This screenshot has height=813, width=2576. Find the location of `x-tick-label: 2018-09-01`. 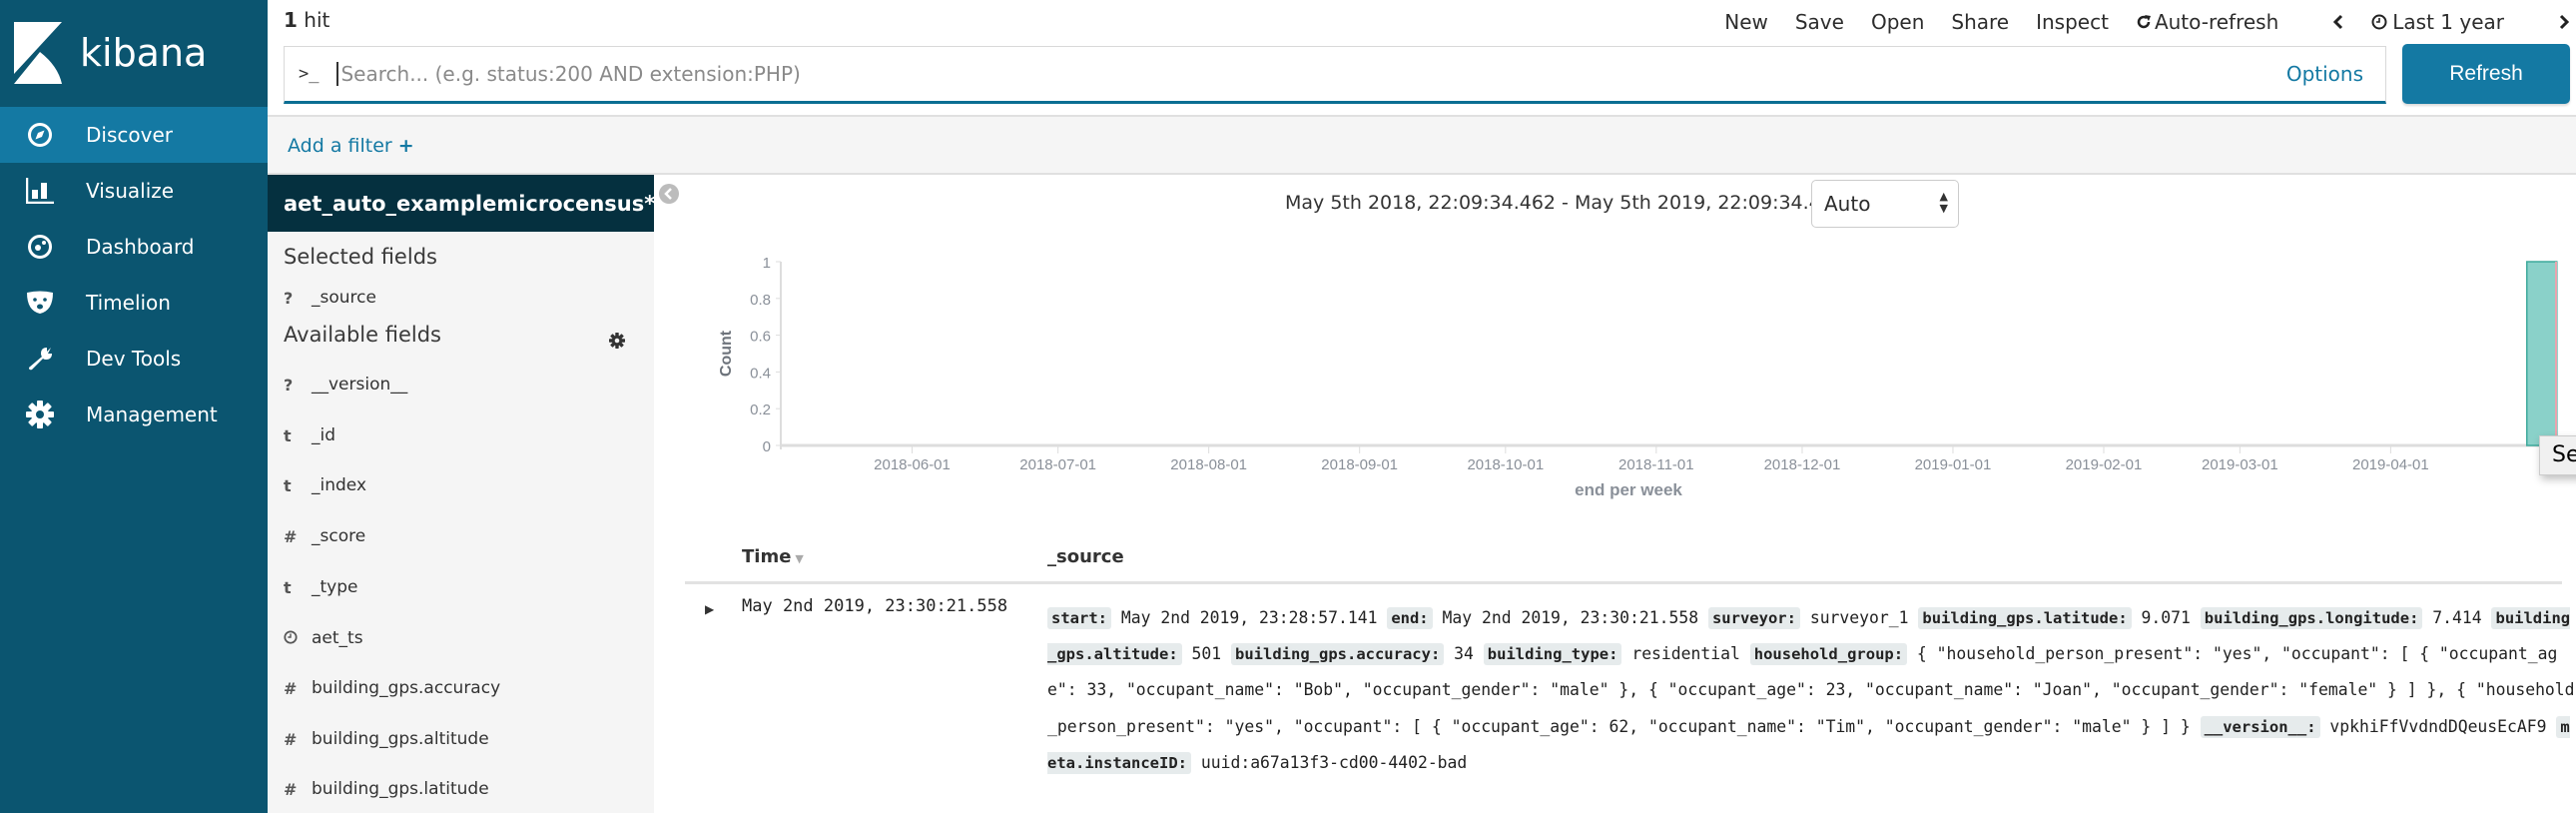

x-tick-label: 2018-09-01 is located at coordinates (1359, 464).